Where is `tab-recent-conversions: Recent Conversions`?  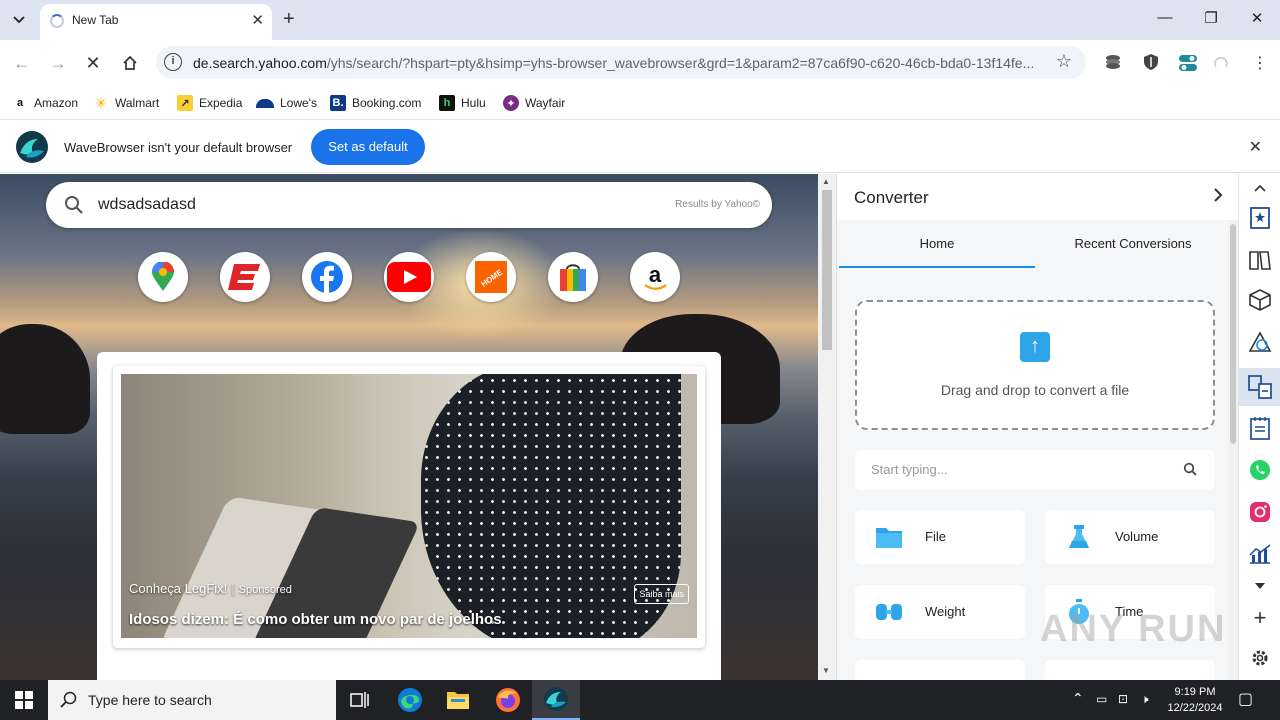
tab-recent-conversions: Recent Conversions is located at coordinates (1133, 243).